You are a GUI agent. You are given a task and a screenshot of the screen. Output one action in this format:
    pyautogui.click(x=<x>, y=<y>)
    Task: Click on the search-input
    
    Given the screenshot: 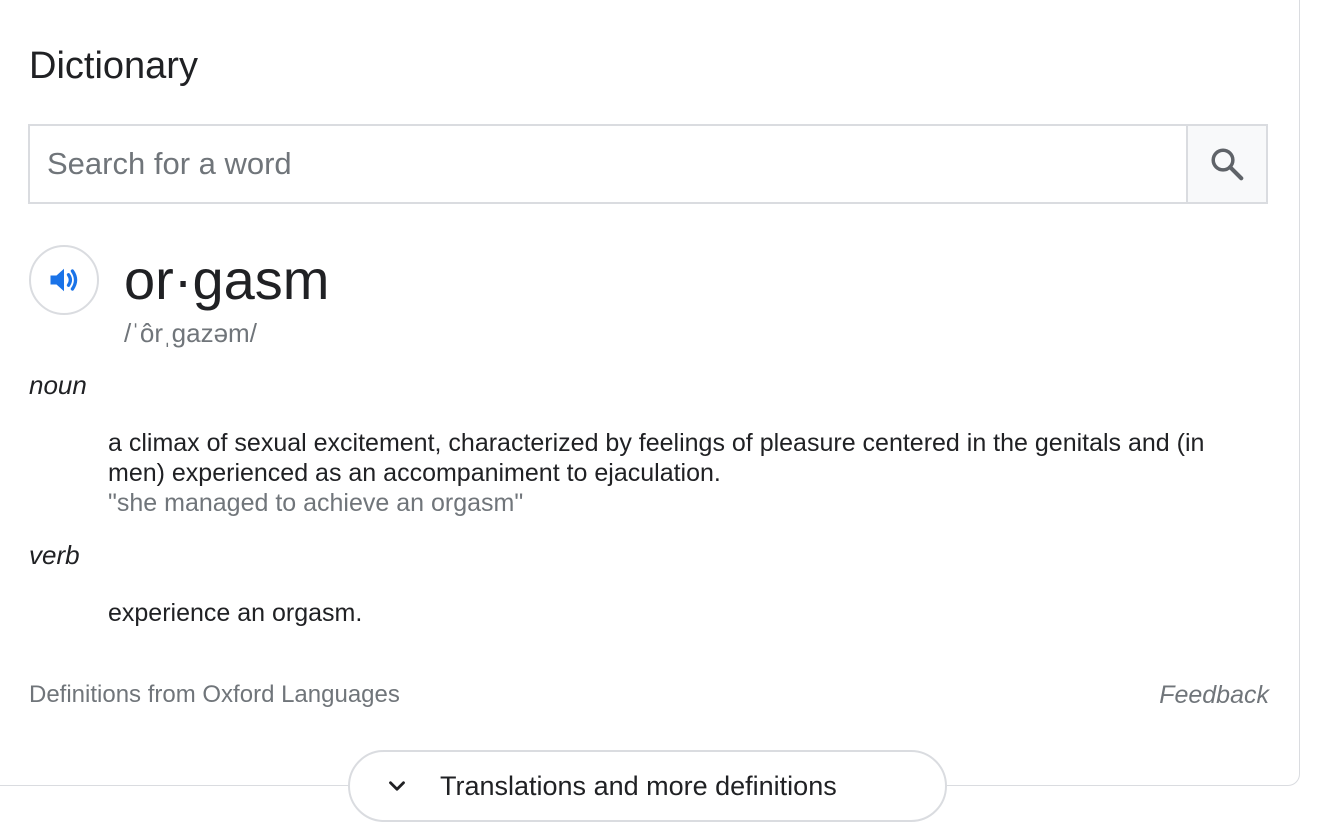 What is the action you would take?
    pyautogui.click(x=609, y=164)
    